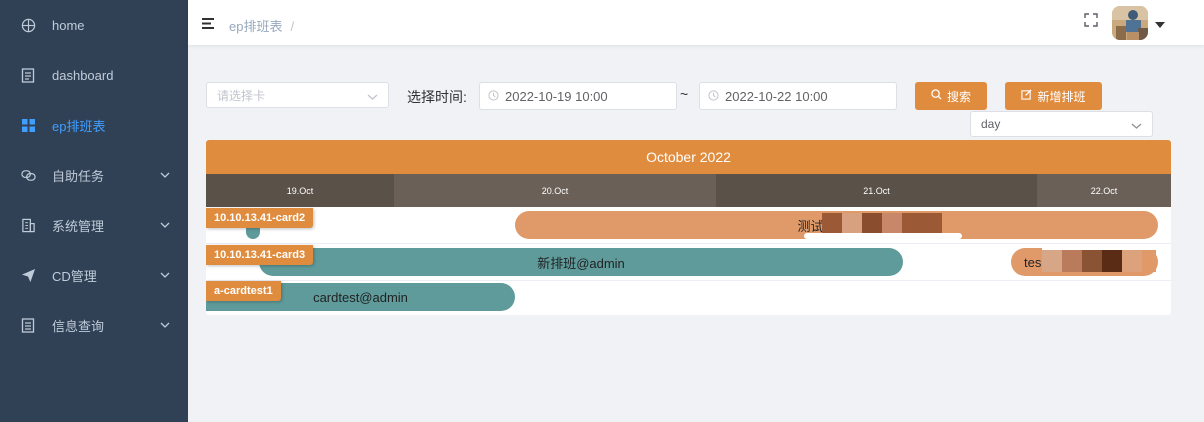 Image resolution: width=1204 pixels, height=422 pixels. What do you see at coordinates (696, 22) in the screenshot?
I see `navbar: ep排班表 /` at bounding box center [696, 22].